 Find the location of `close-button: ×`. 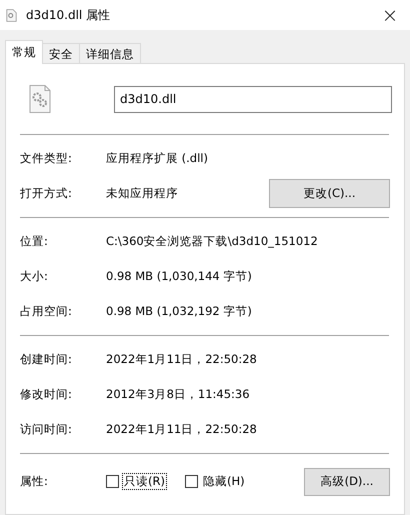

close-button: × is located at coordinates (390, 15).